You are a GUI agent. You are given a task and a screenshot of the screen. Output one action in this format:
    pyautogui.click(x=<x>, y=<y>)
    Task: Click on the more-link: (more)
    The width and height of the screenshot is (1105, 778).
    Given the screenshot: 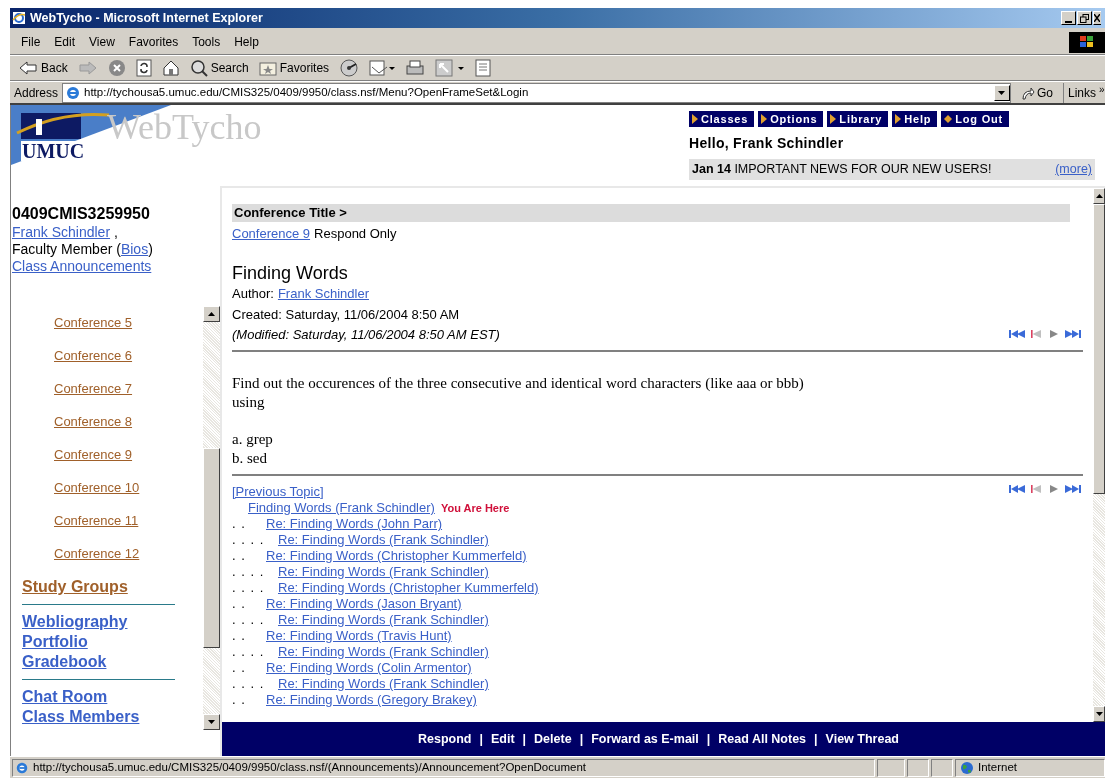 What is the action you would take?
    pyautogui.click(x=1073, y=169)
    